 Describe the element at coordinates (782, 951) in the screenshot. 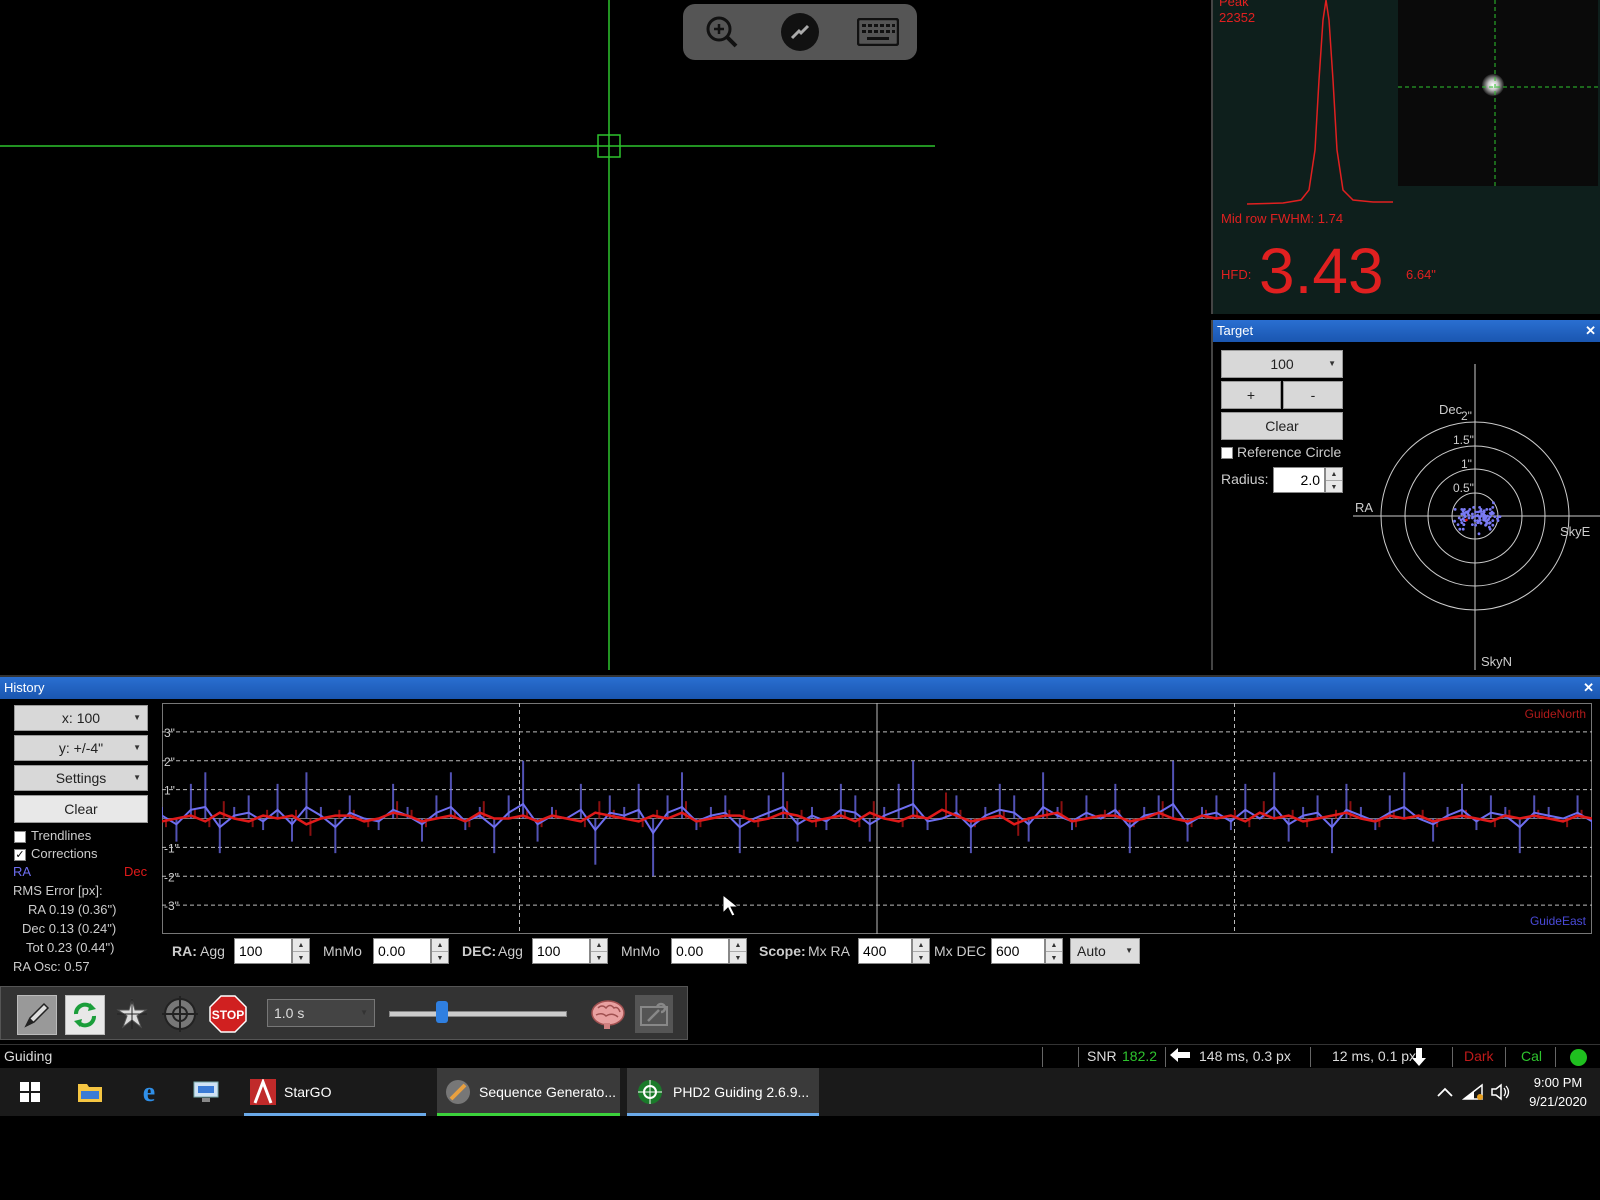

I see `scope-label: Scope:` at that location.